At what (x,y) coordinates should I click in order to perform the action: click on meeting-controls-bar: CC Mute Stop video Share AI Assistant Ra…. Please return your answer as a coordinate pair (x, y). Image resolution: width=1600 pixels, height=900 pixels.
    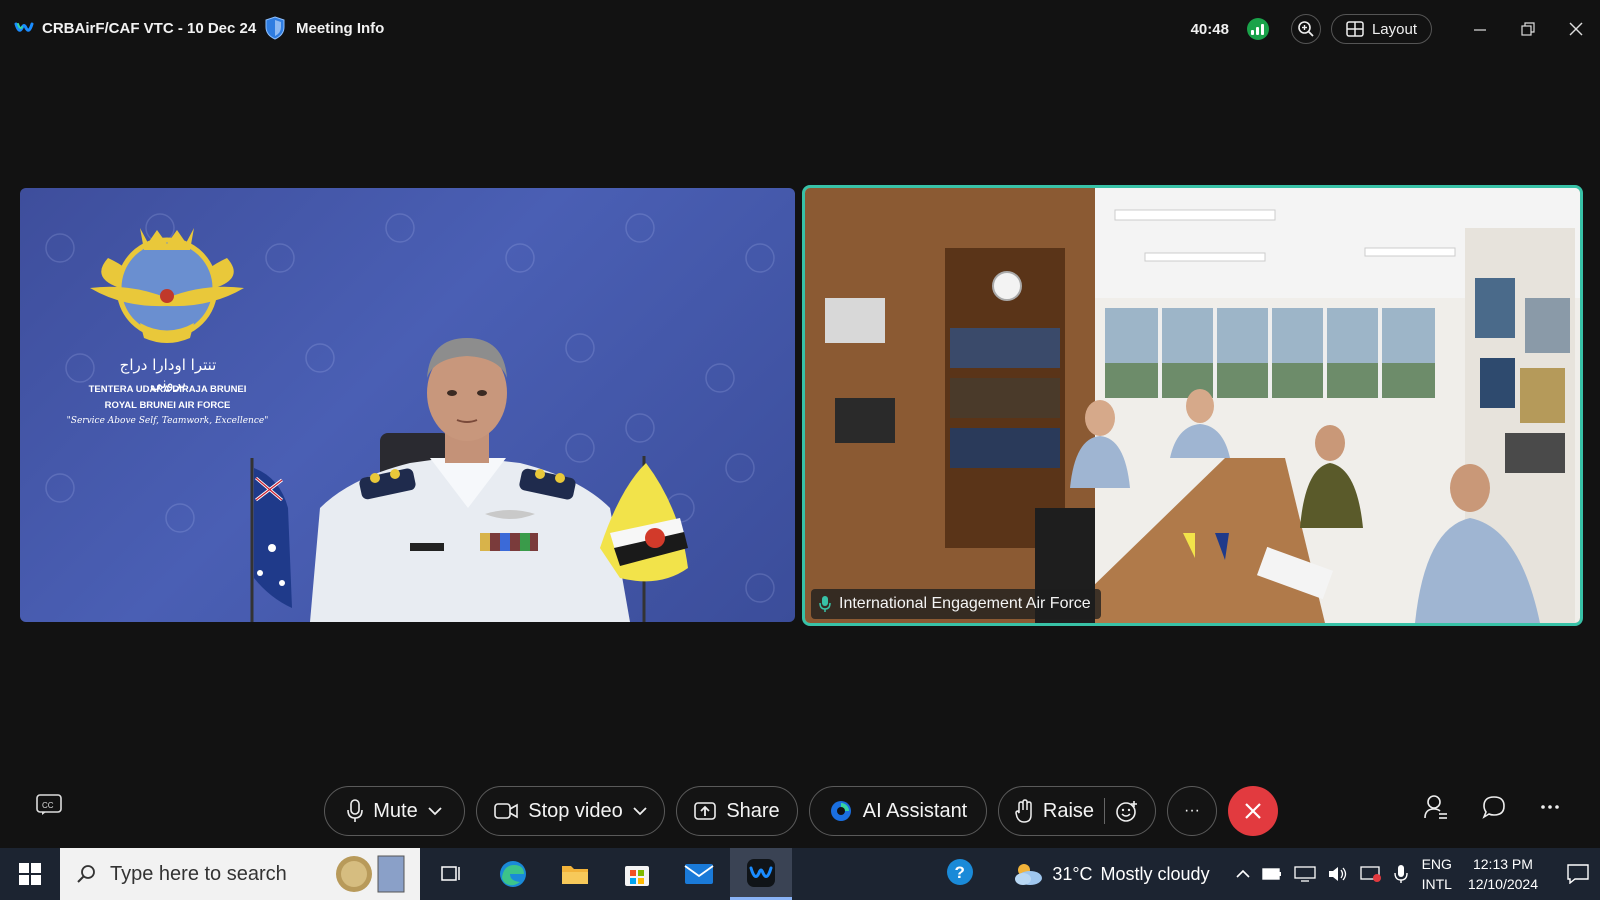
    Looking at the image, I should click on (800, 809).